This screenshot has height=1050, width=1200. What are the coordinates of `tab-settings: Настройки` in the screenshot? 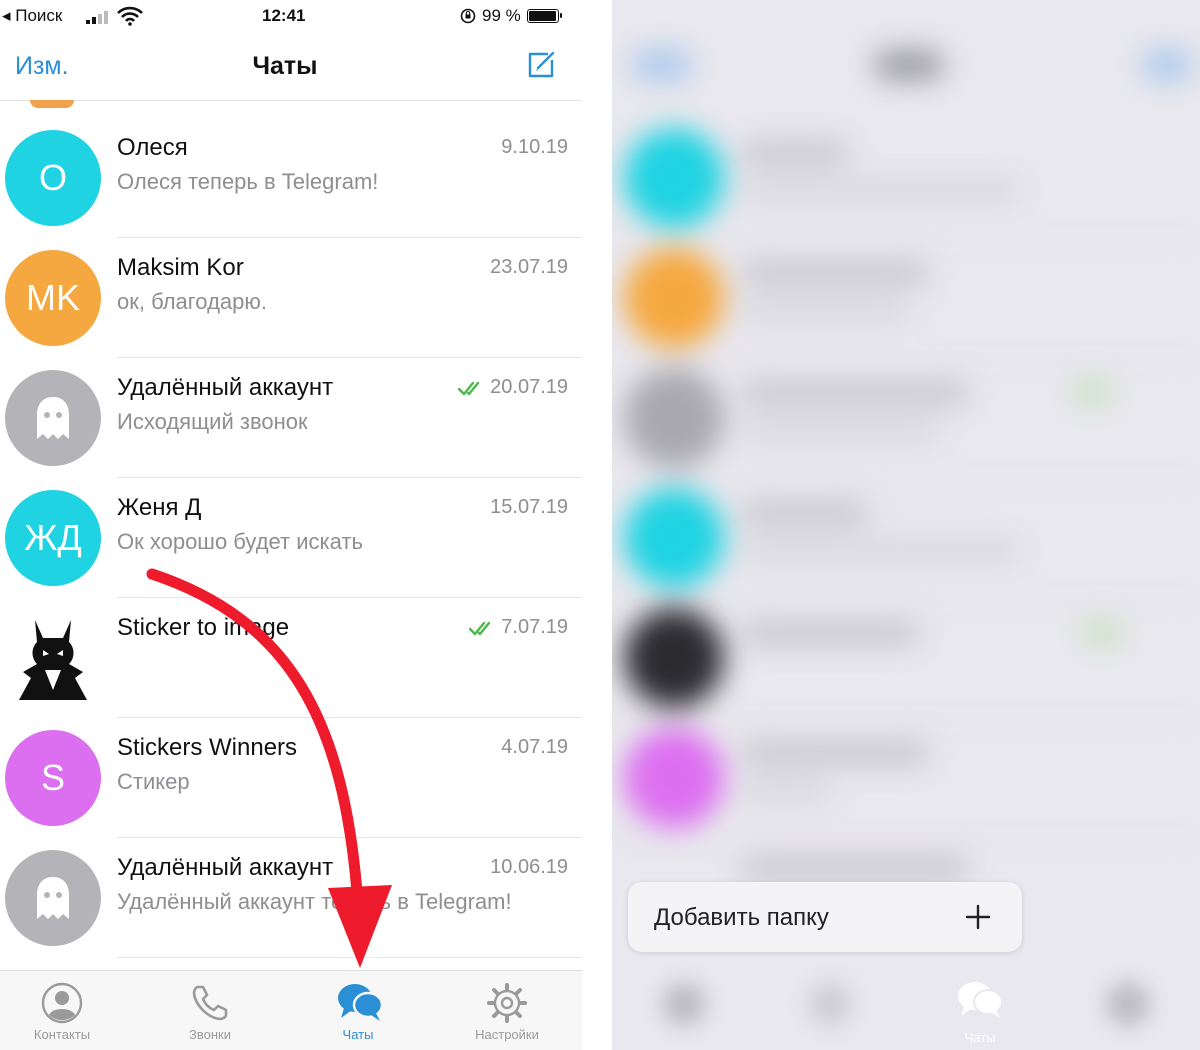 It's located at (507, 1011).